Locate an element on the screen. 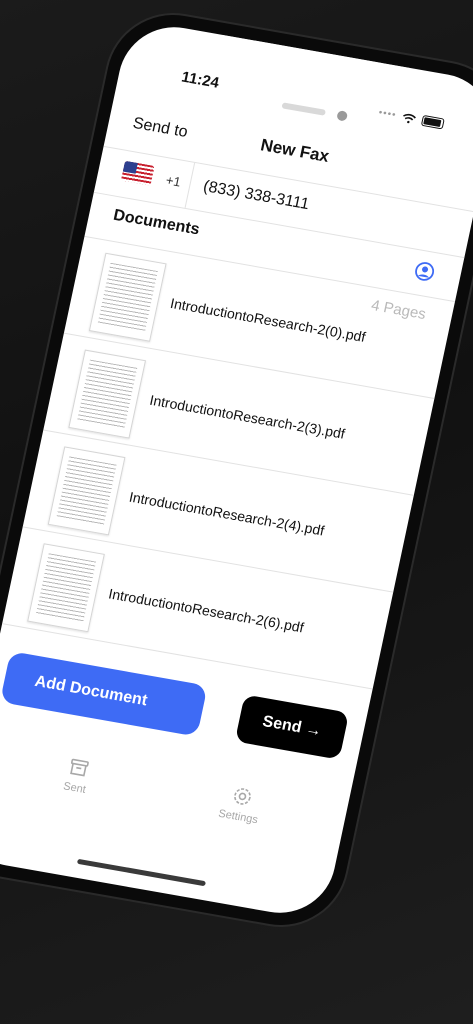  notch is located at coordinates (312, 68).